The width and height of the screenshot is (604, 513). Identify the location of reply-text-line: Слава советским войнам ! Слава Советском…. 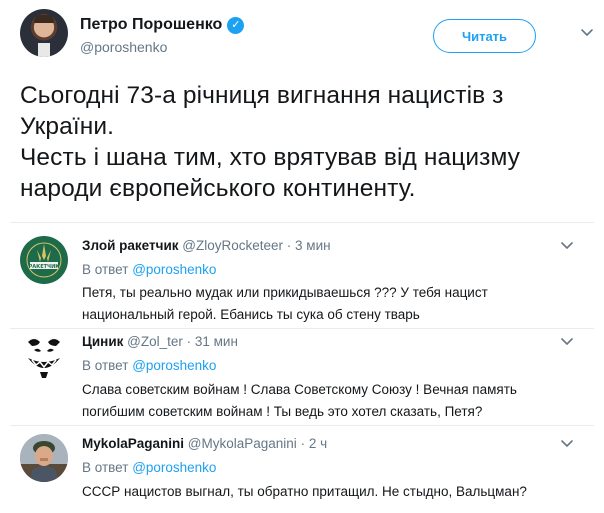
(299, 389).